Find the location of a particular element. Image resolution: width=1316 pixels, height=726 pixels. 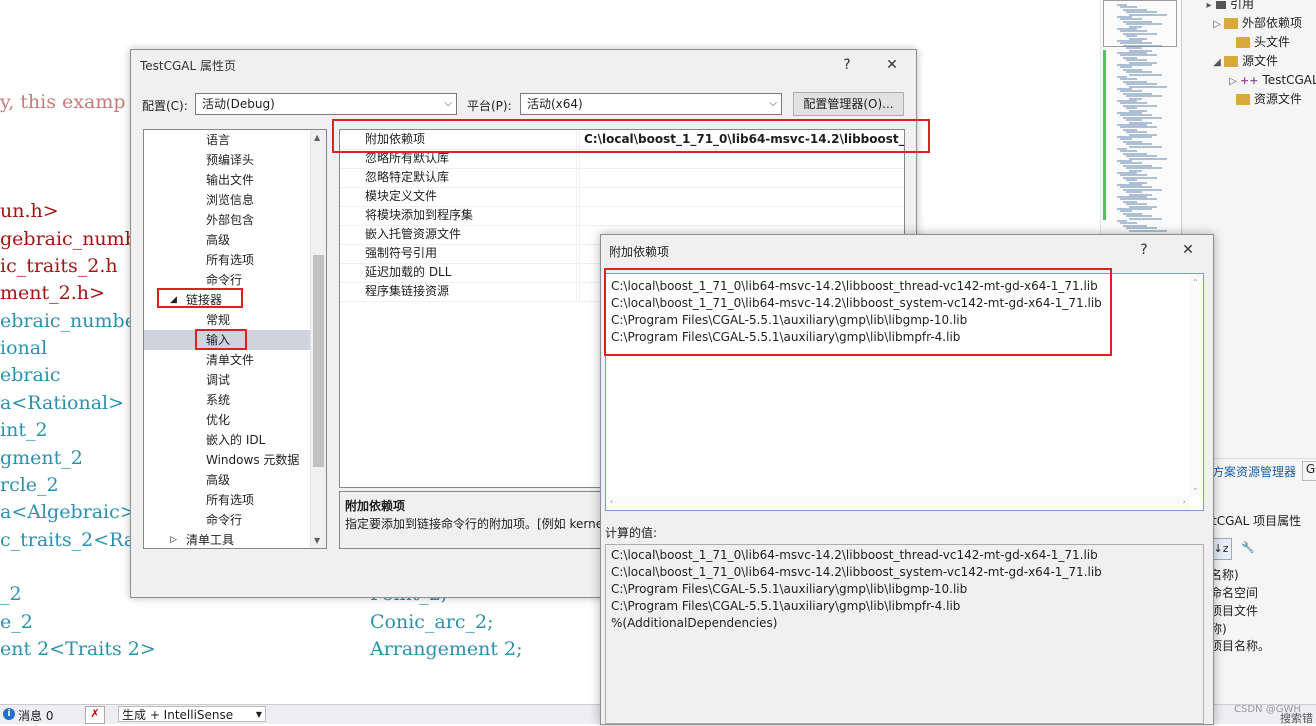

tree-node-19: 所有选项 is located at coordinates (199, 500).